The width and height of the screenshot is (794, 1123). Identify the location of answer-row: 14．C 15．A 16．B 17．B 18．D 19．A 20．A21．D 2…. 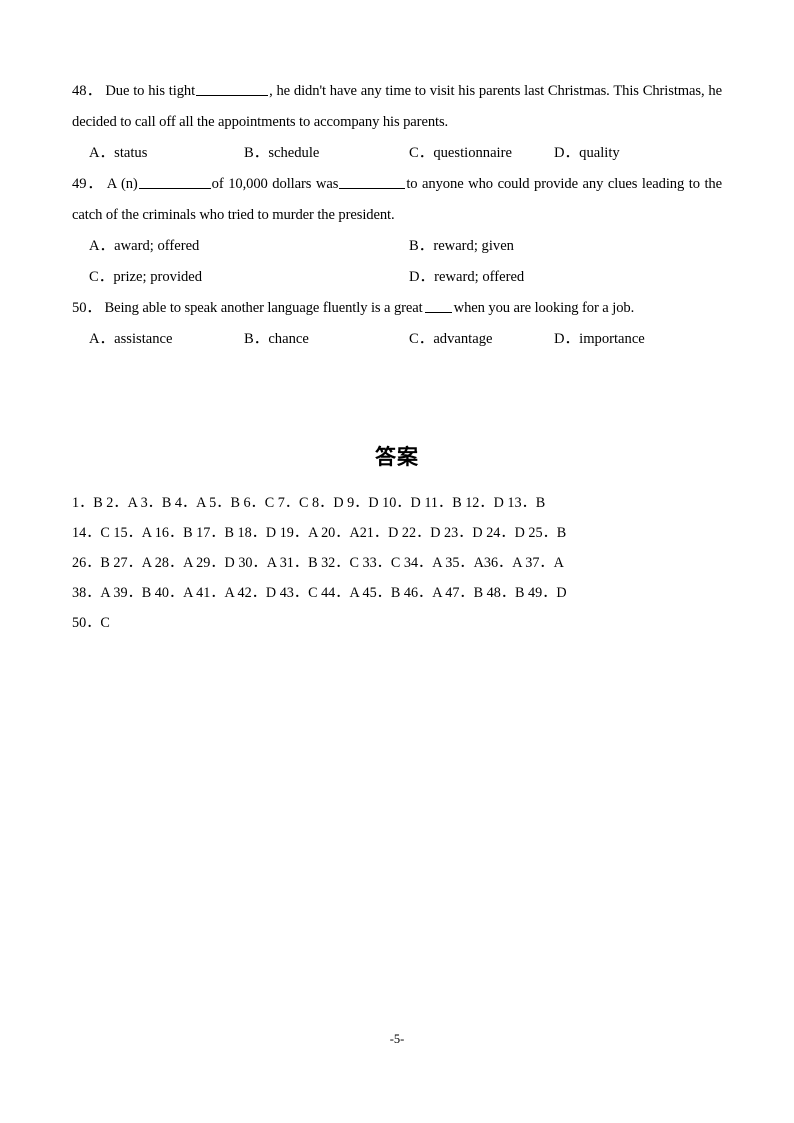
(319, 533).